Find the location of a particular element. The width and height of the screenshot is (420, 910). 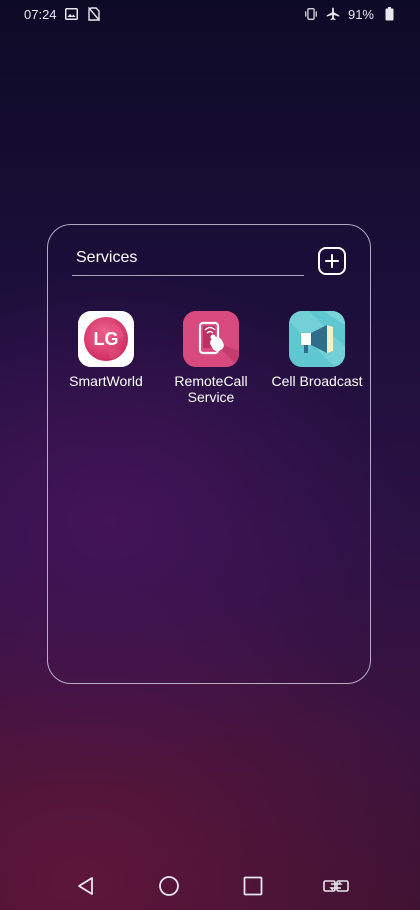

remotecall-icon is located at coordinates (211, 339).